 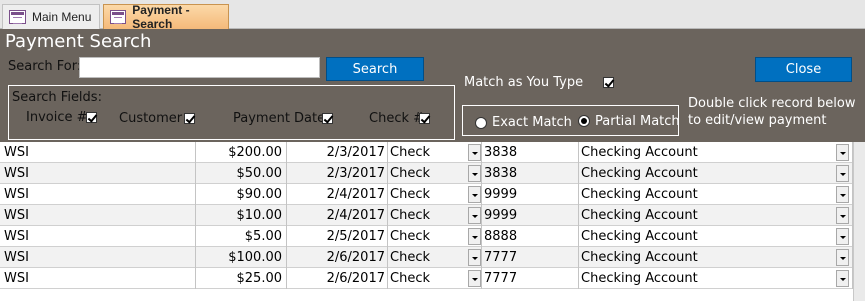 I want to click on payment-date-field-checkbox, so click(x=327, y=118).